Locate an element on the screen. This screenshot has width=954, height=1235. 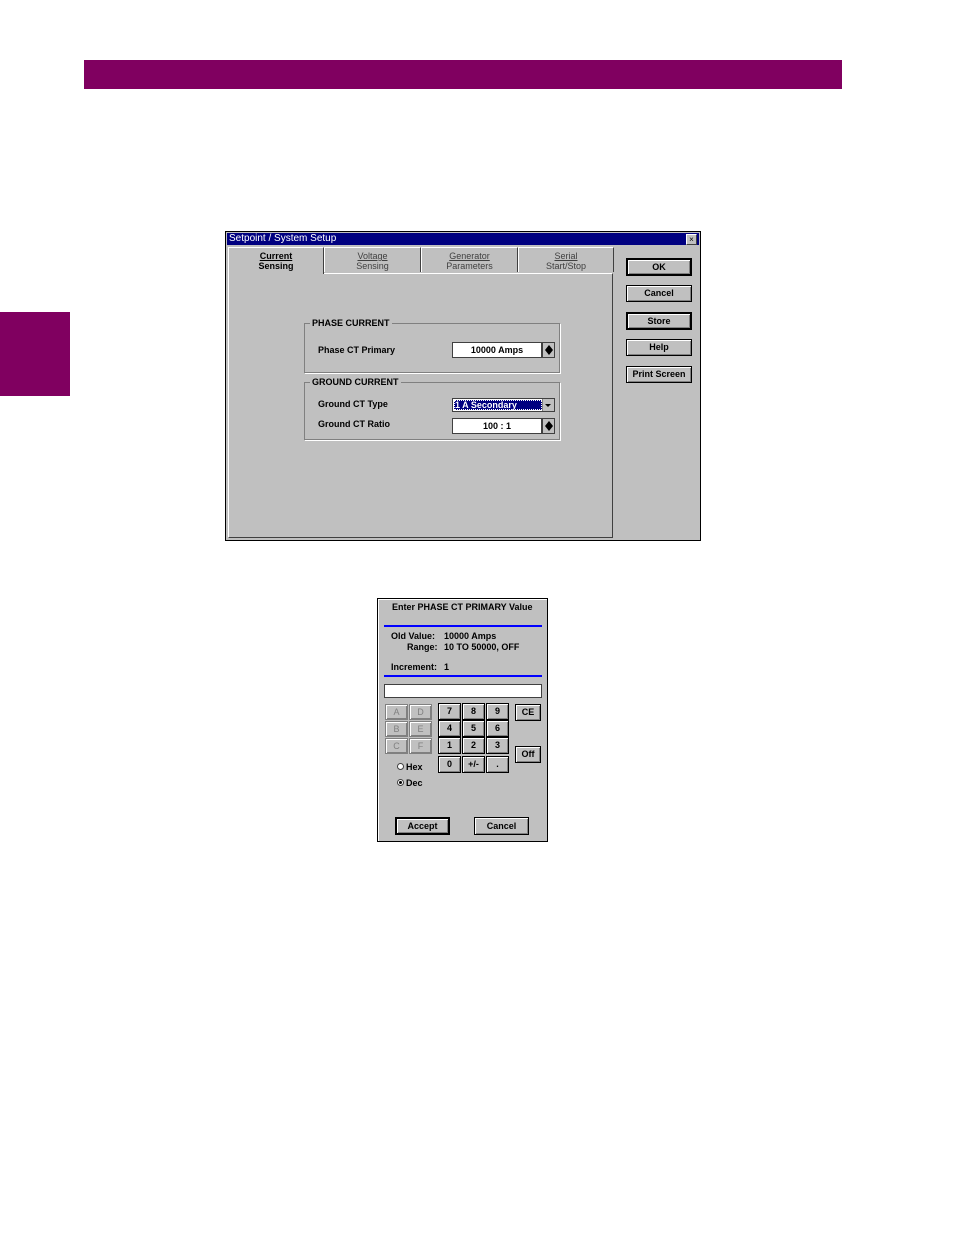
key-0: 0 is located at coordinates (449, 764).